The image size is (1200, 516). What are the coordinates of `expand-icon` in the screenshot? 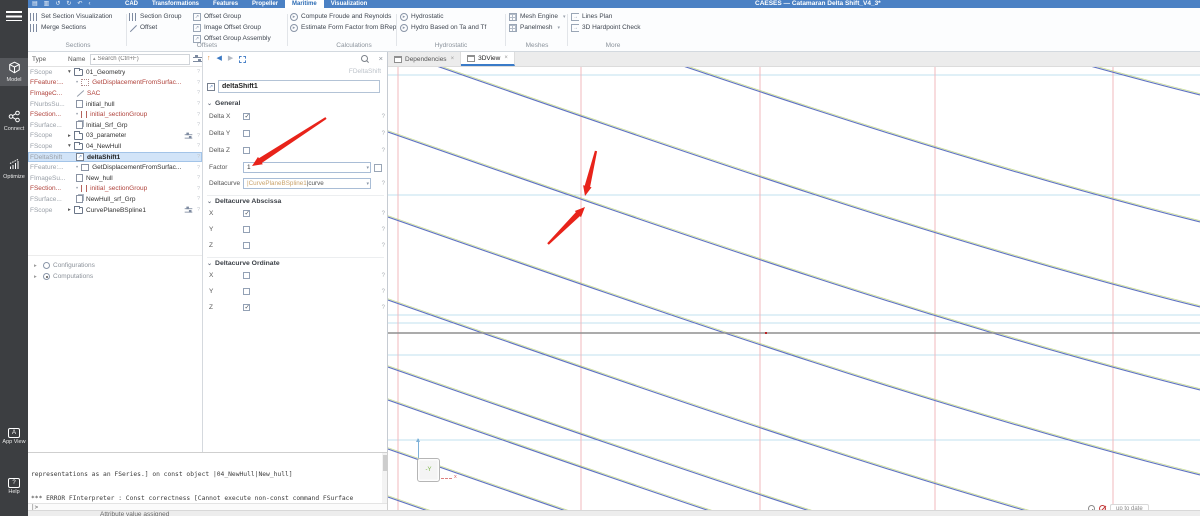 It's located at (243, 59).